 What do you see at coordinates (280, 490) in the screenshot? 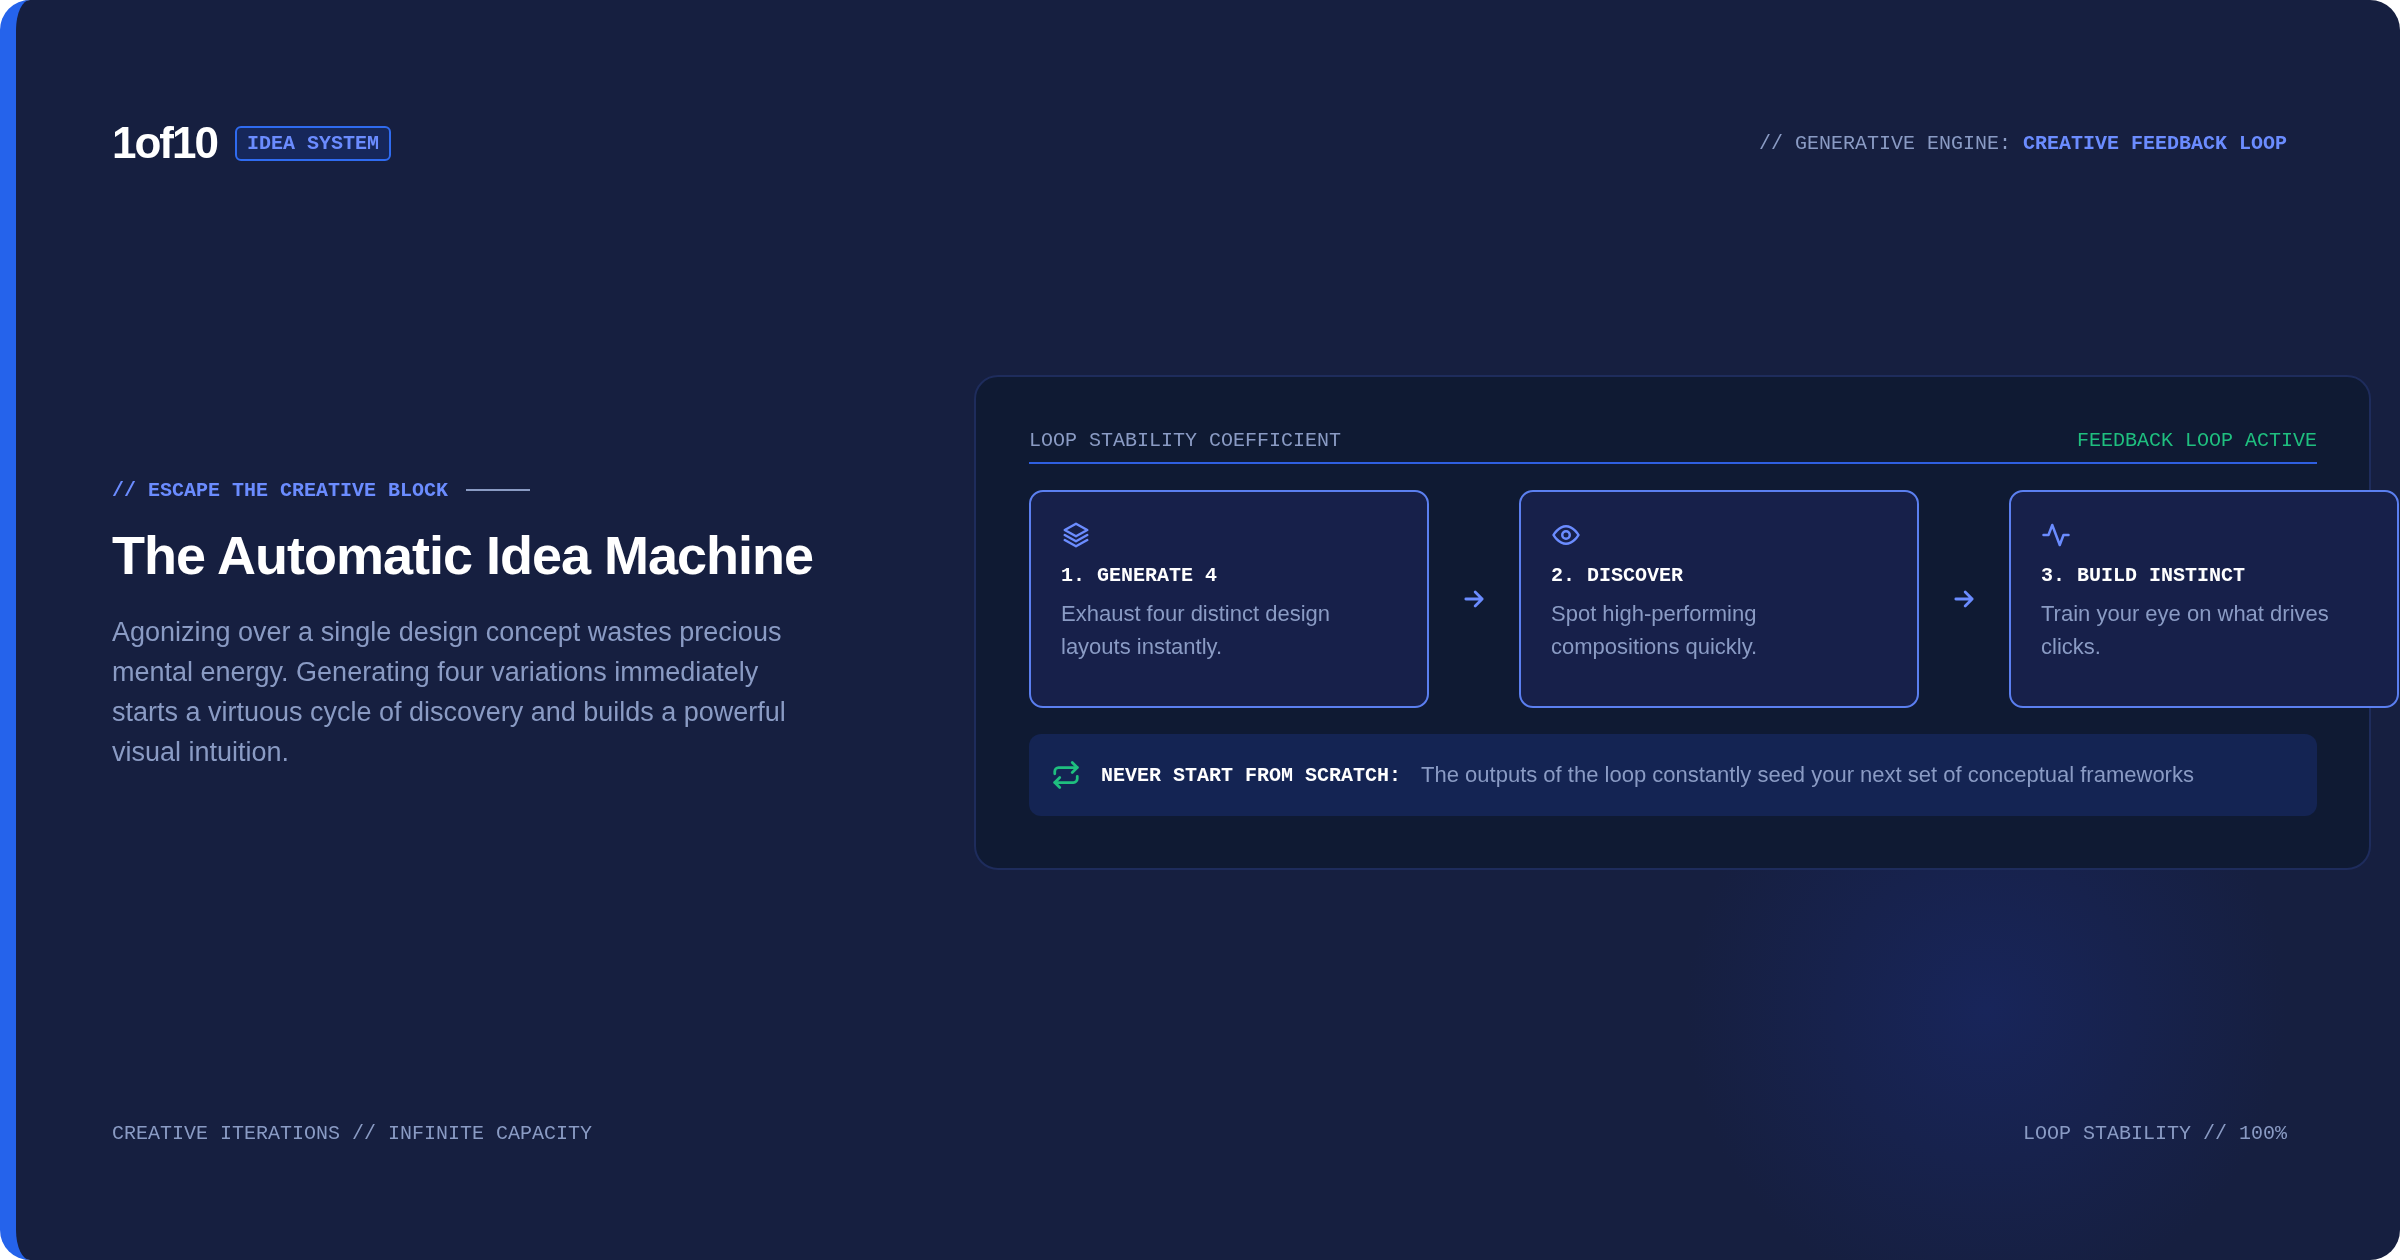
I see `eyebrow-text: // ESCAPE THE CREATIVE BLOCK` at bounding box center [280, 490].